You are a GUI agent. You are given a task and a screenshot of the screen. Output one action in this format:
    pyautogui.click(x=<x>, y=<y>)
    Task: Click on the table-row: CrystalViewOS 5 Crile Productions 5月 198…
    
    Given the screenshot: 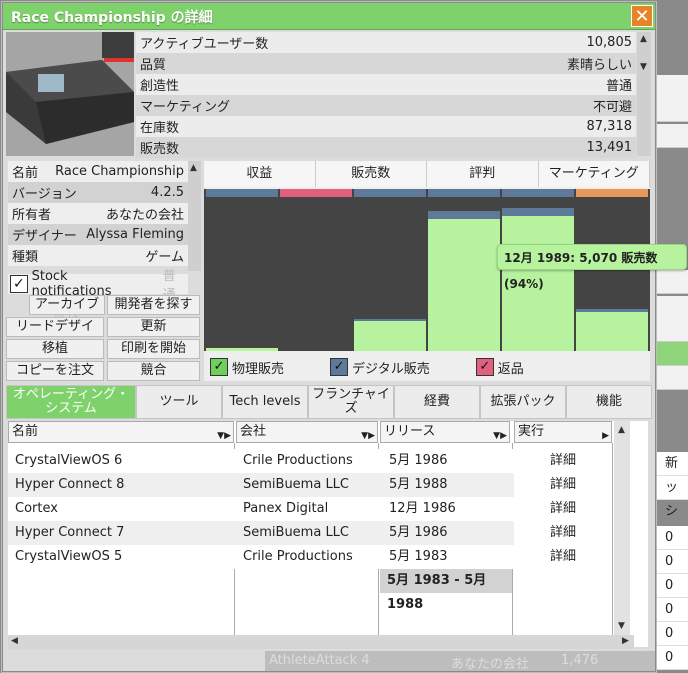 What is the action you would take?
    pyautogui.click(x=310, y=557)
    